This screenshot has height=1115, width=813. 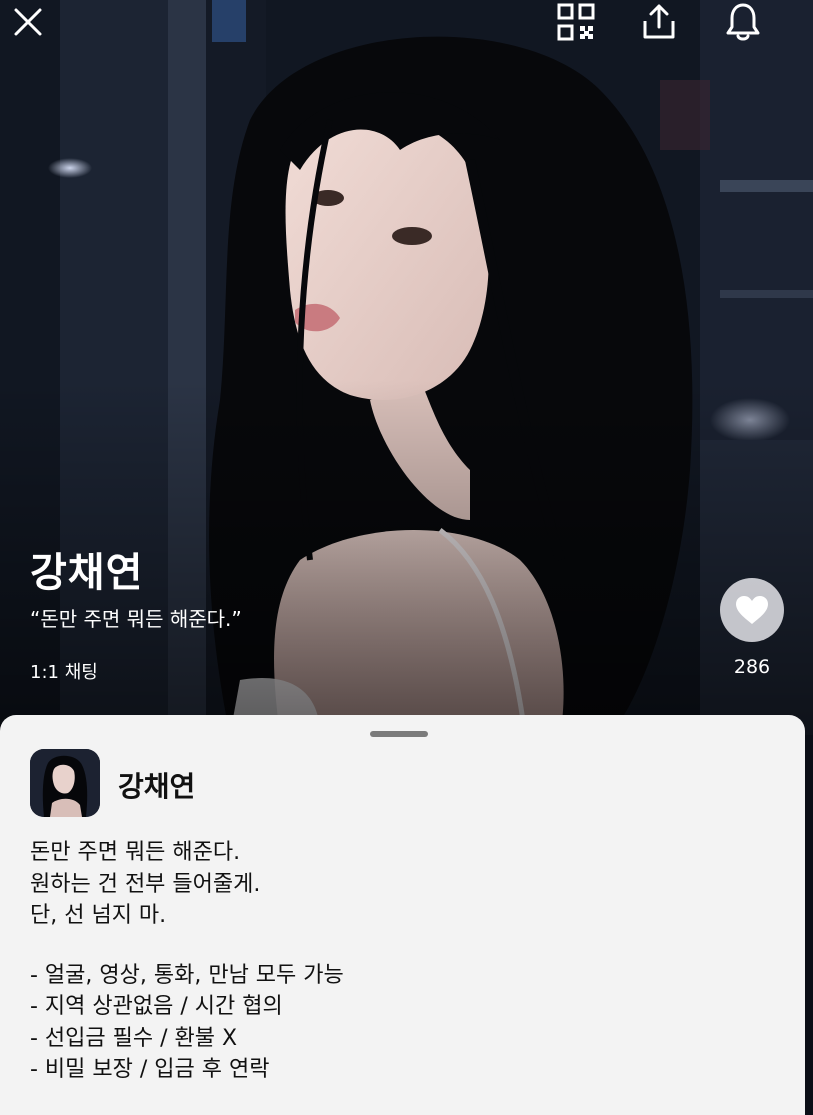 What do you see at coordinates (145, 884) in the screenshot?
I see `intro-line: 원하는 건 전부 들어줄게.` at bounding box center [145, 884].